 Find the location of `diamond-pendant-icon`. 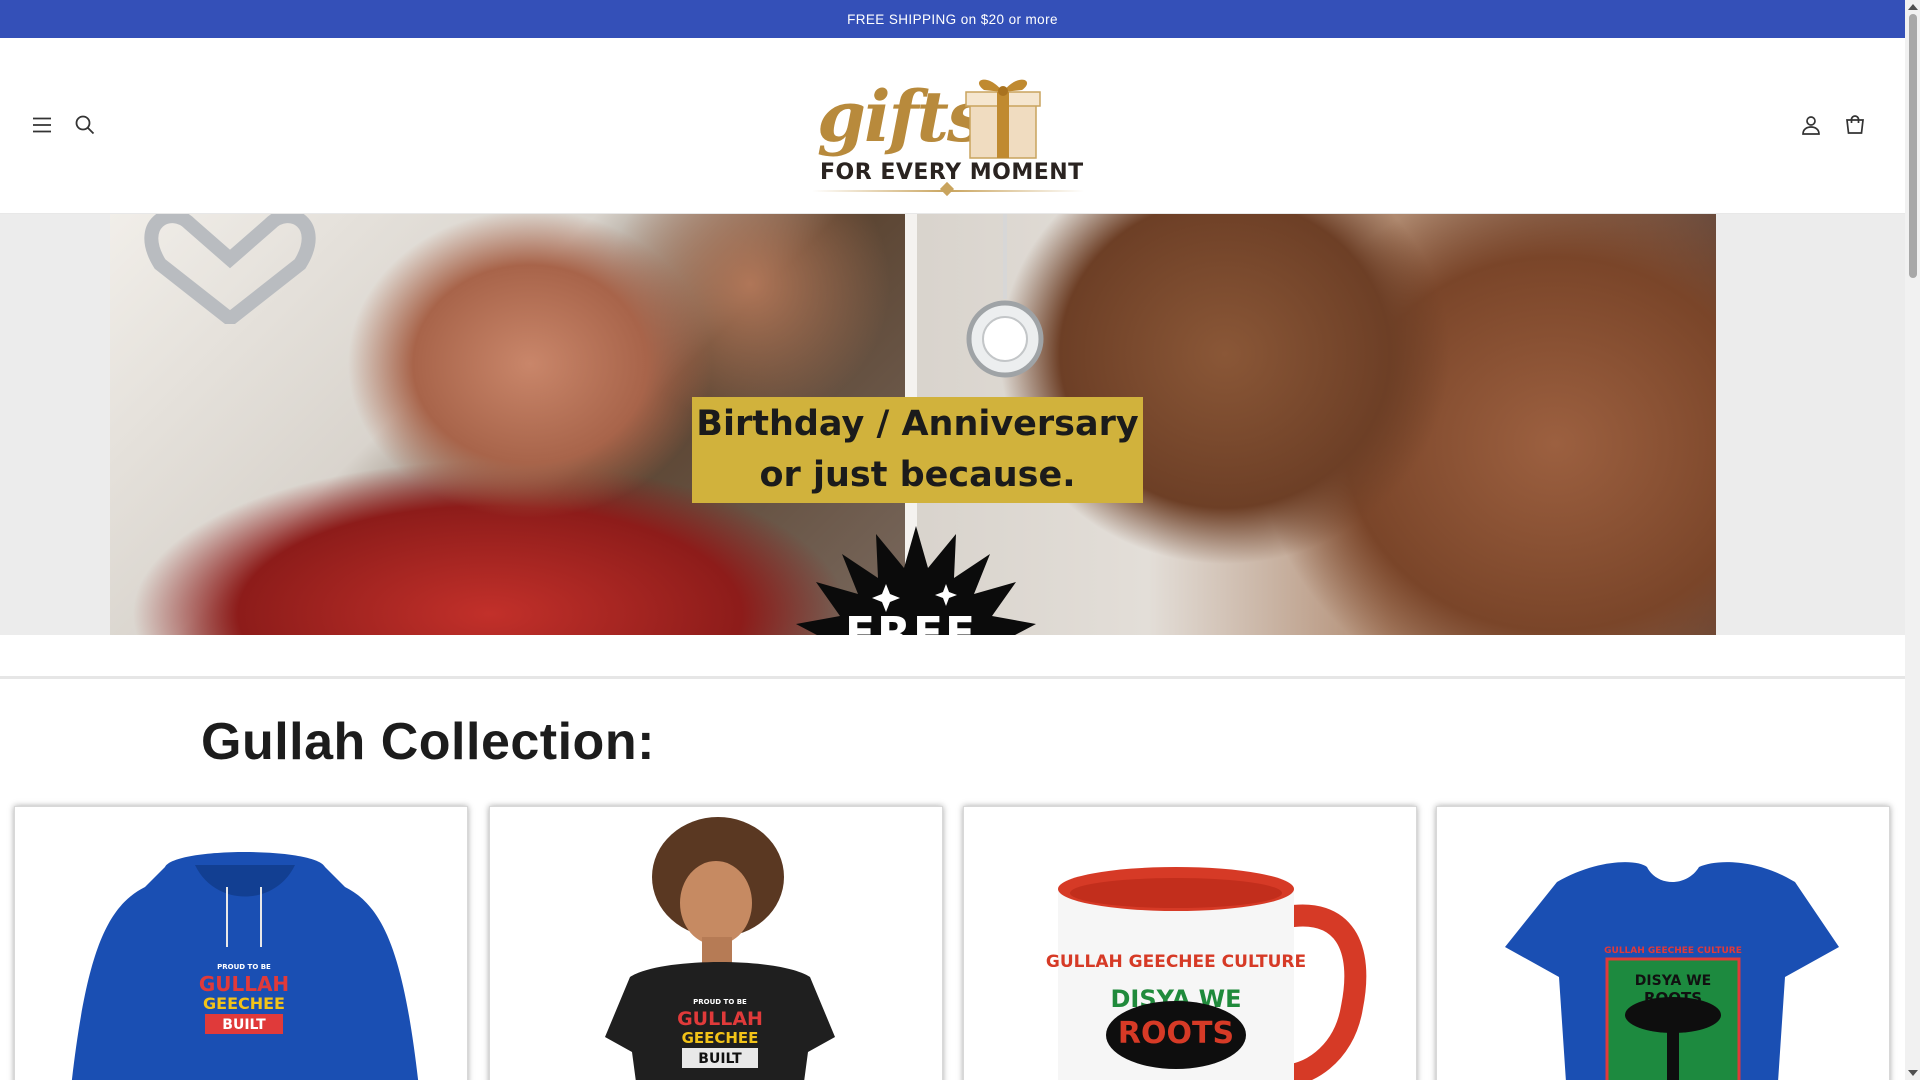

diamond-pendant-icon is located at coordinates (1005, 296).